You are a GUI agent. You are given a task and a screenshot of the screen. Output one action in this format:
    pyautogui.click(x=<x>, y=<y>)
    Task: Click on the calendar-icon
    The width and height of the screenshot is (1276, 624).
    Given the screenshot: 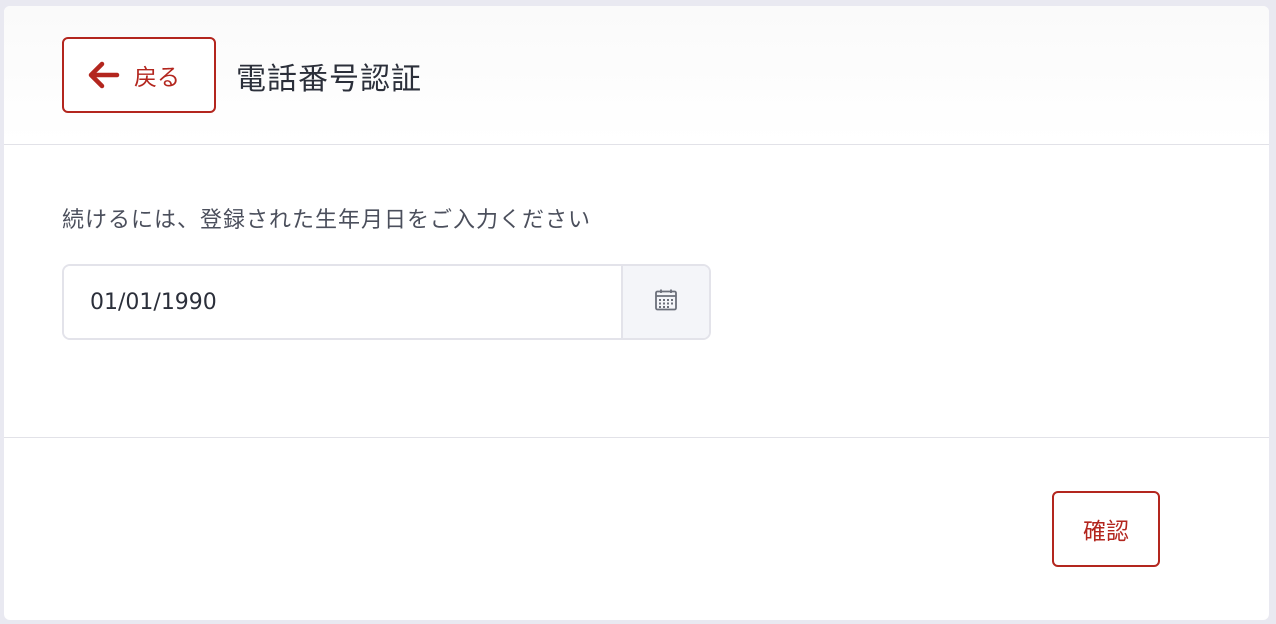 What is the action you would take?
    pyautogui.click(x=666, y=302)
    